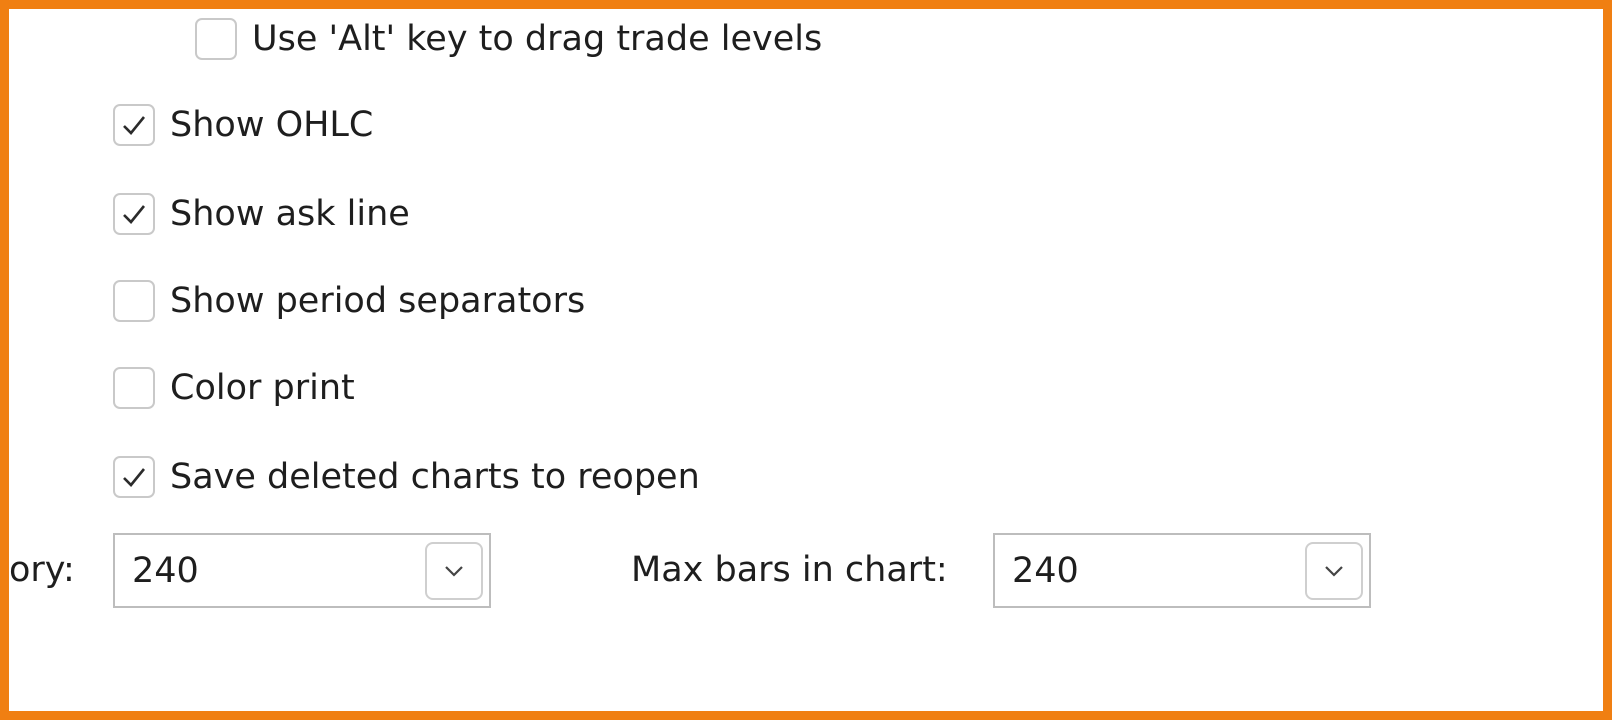 The height and width of the screenshot is (720, 1612). I want to click on max-bars-history-select: 240, so click(302, 570).